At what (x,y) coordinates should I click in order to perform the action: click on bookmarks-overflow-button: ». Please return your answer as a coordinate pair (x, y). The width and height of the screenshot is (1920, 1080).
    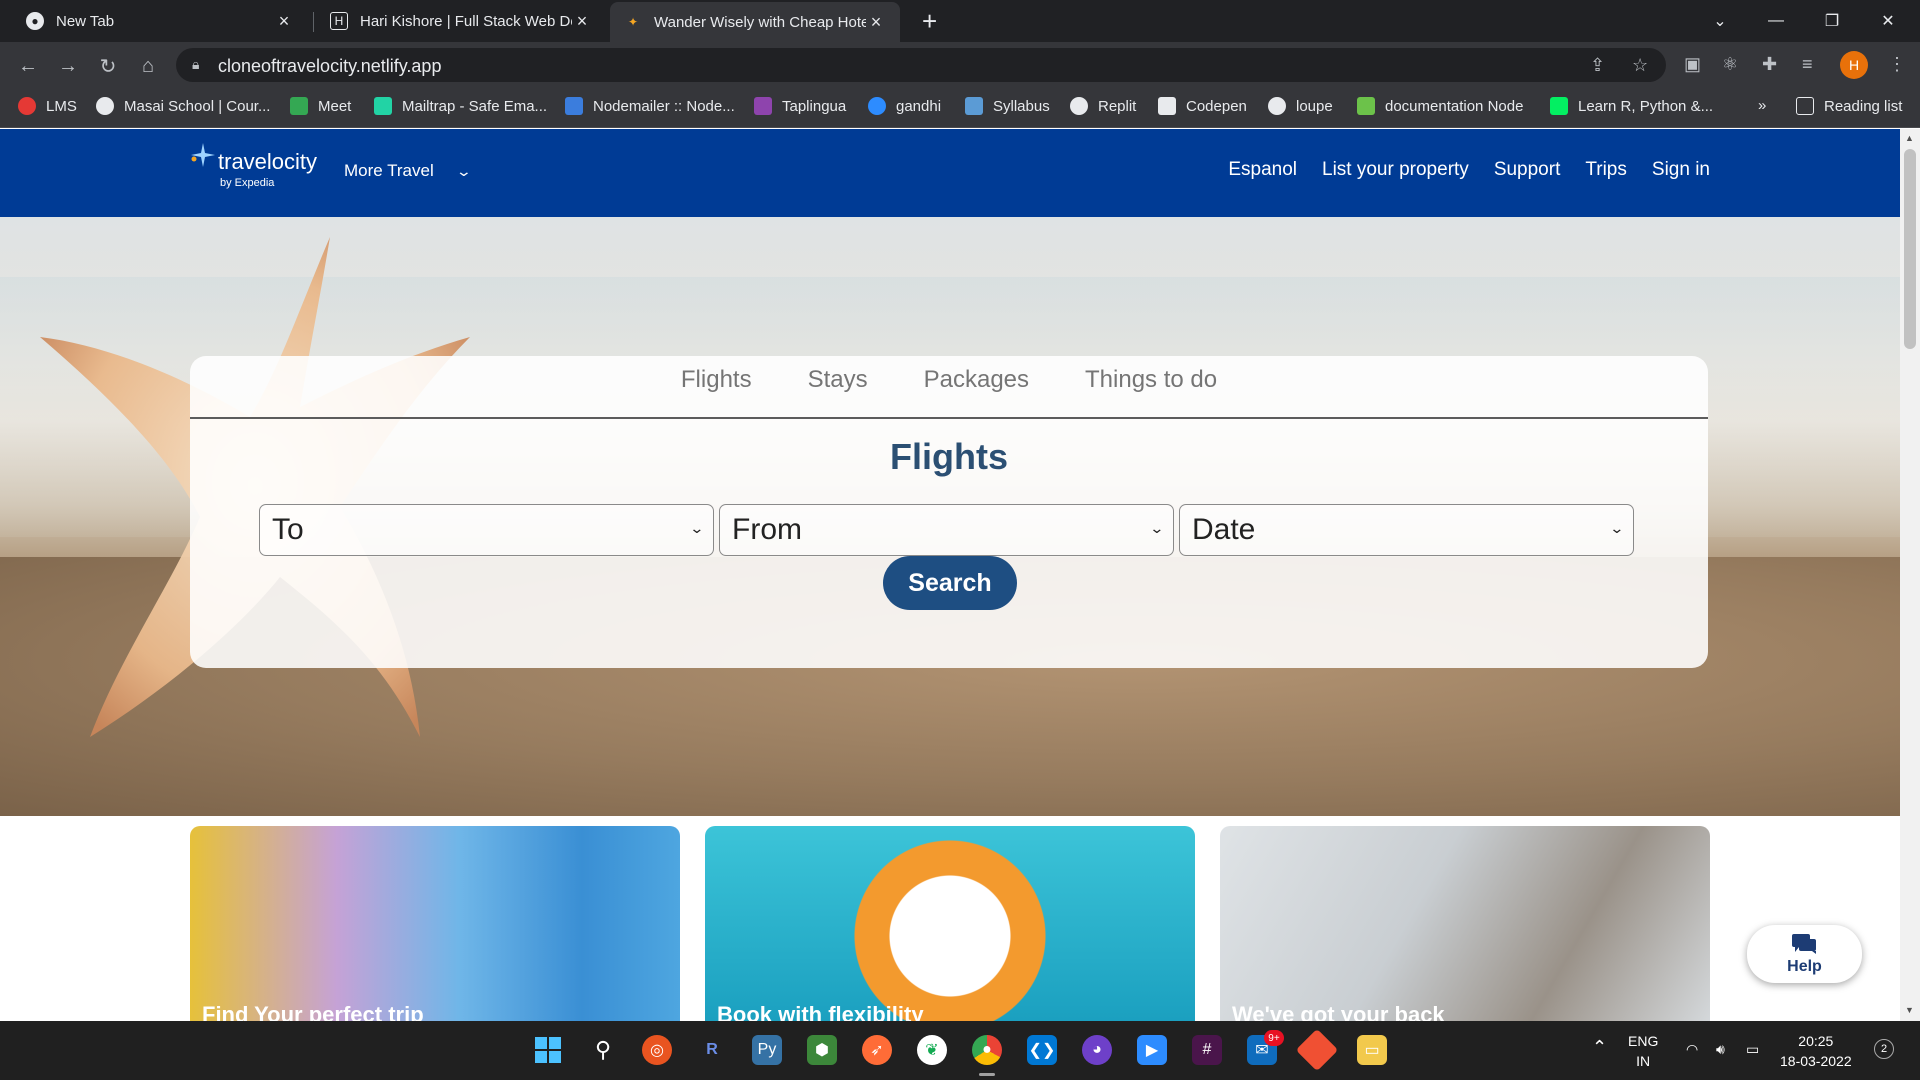
    Looking at the image, I should click on (1762, 105).